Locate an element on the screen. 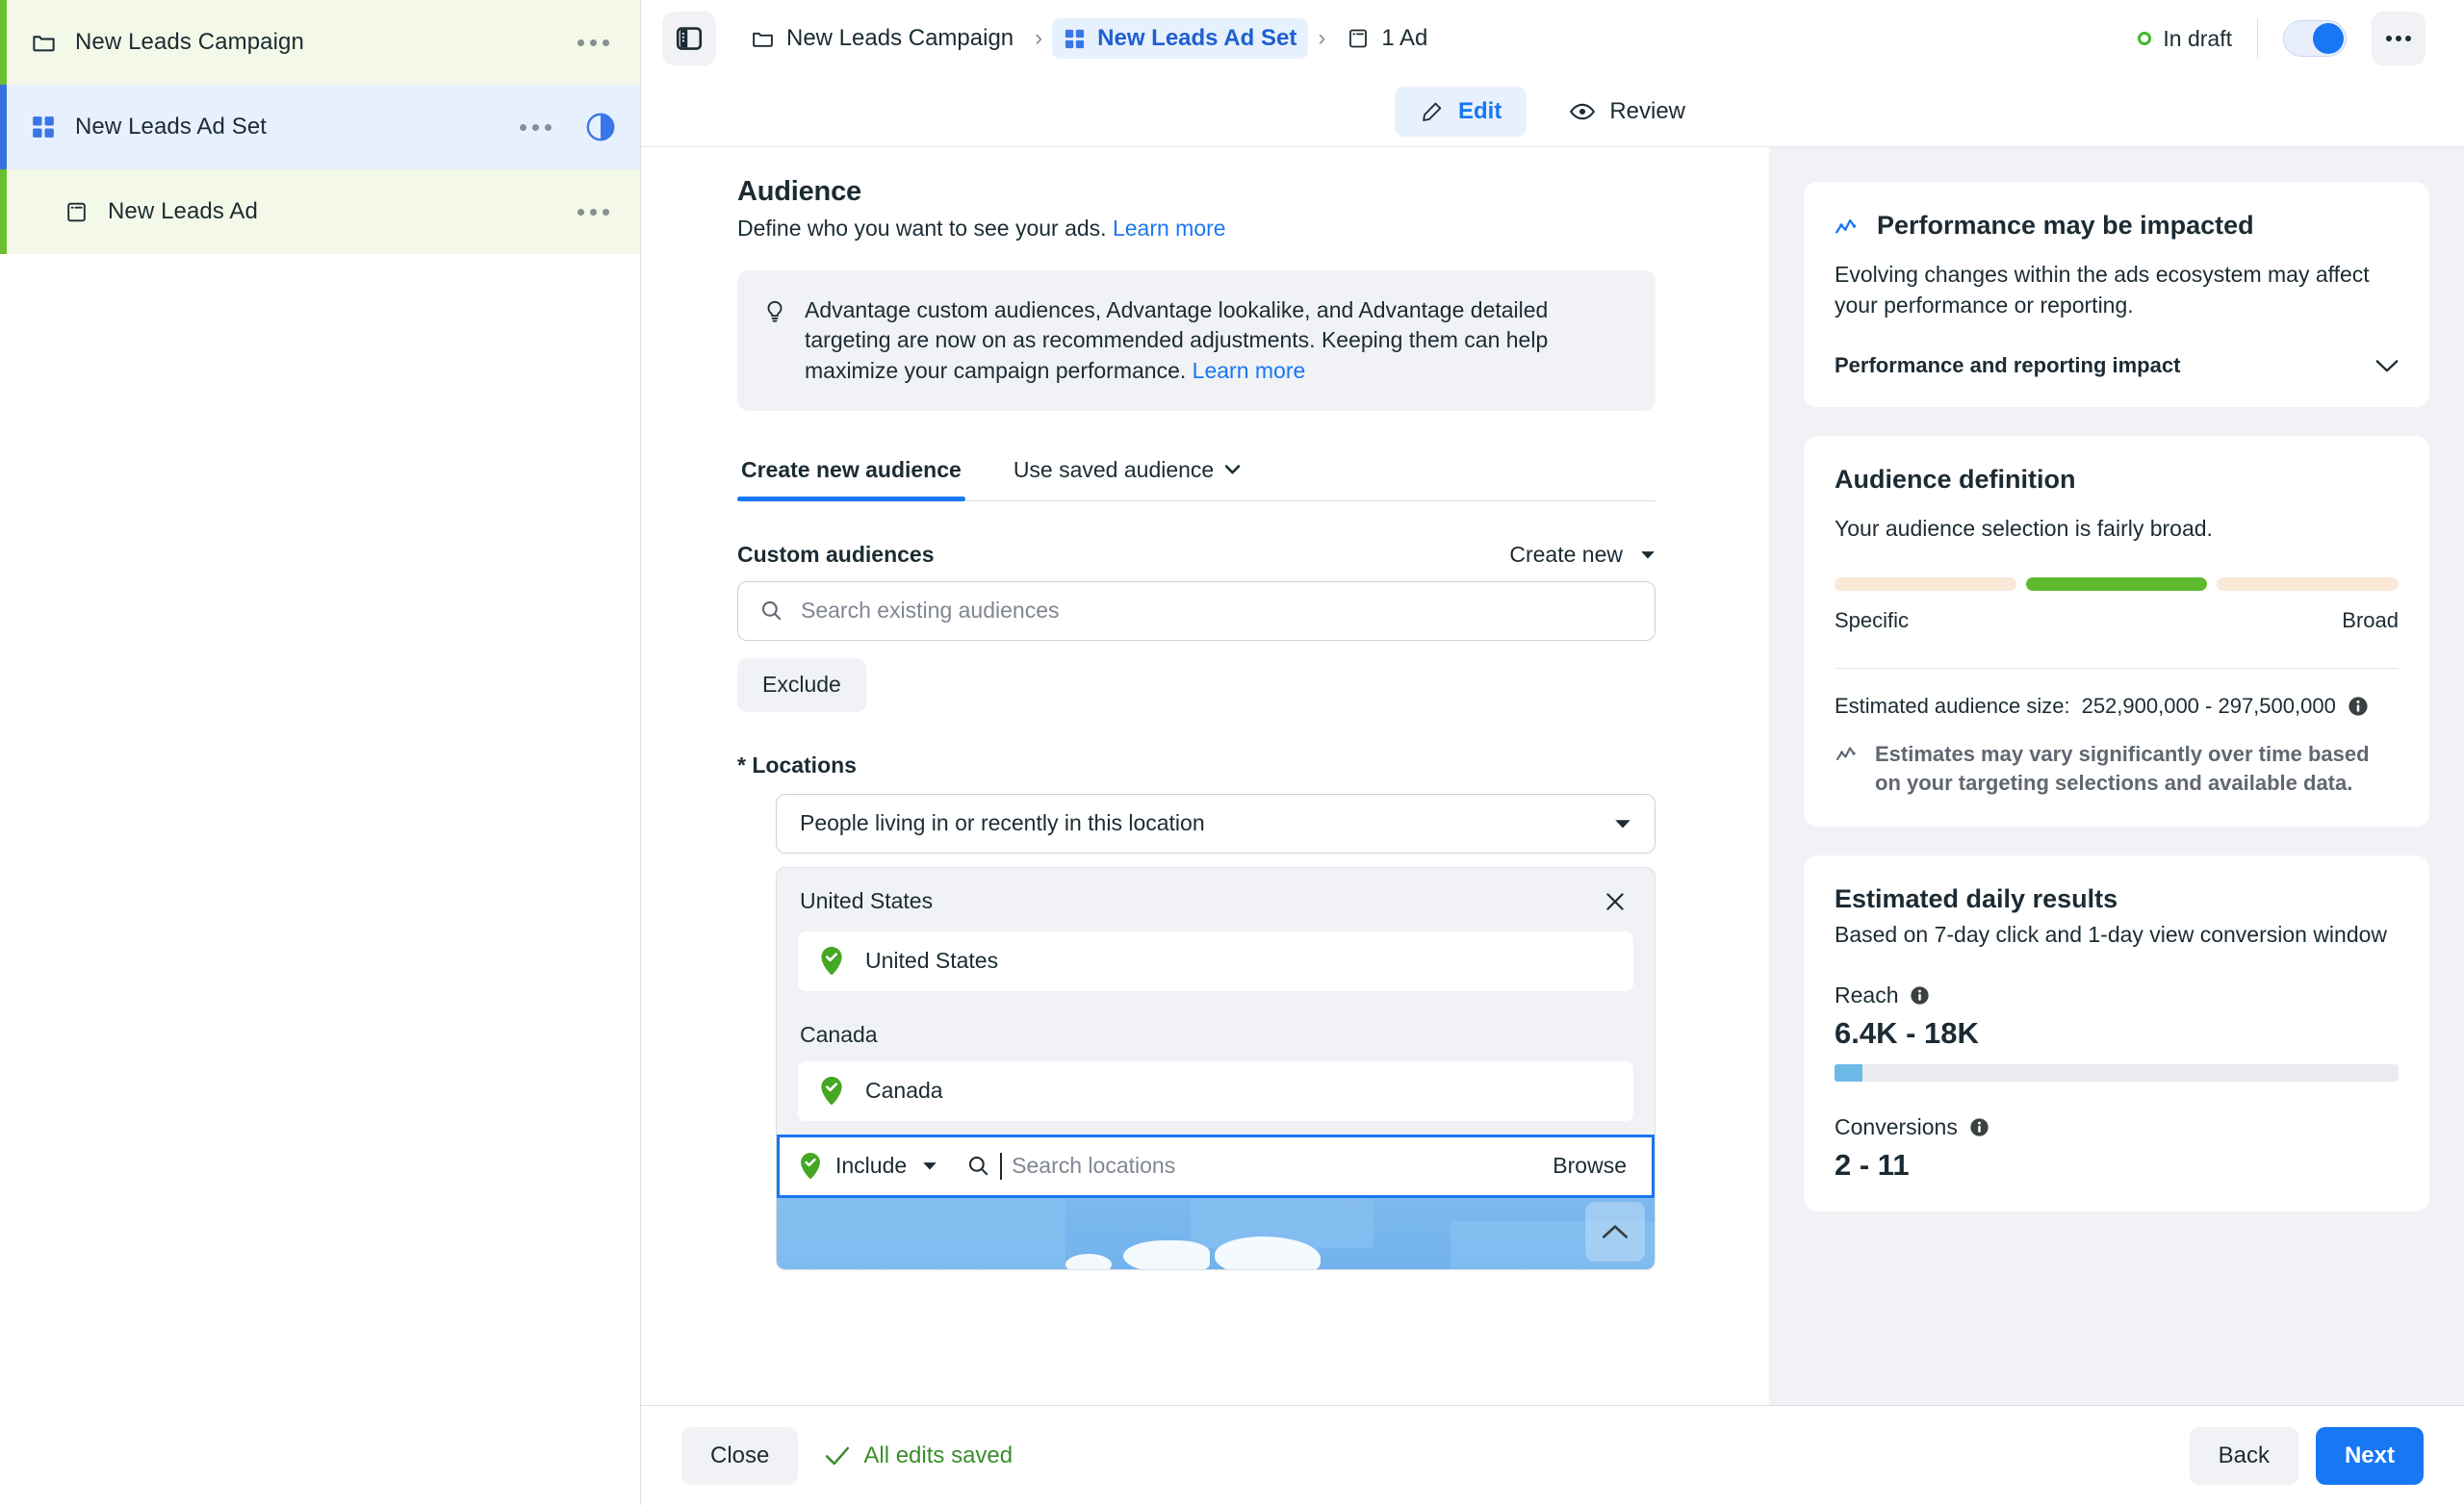 The height and width of the screenshot is (1505, 2464). sidebar-item-label: New Leads Ad is located at coordinates (183, 211).